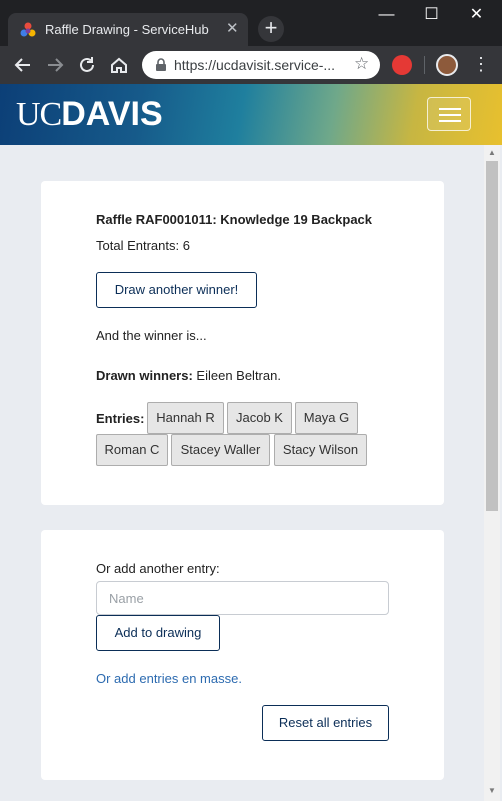 The width and height of the screenshot is (502, 801). I want to click on reset-entries-button: Reset all entries, so click(325, 723).